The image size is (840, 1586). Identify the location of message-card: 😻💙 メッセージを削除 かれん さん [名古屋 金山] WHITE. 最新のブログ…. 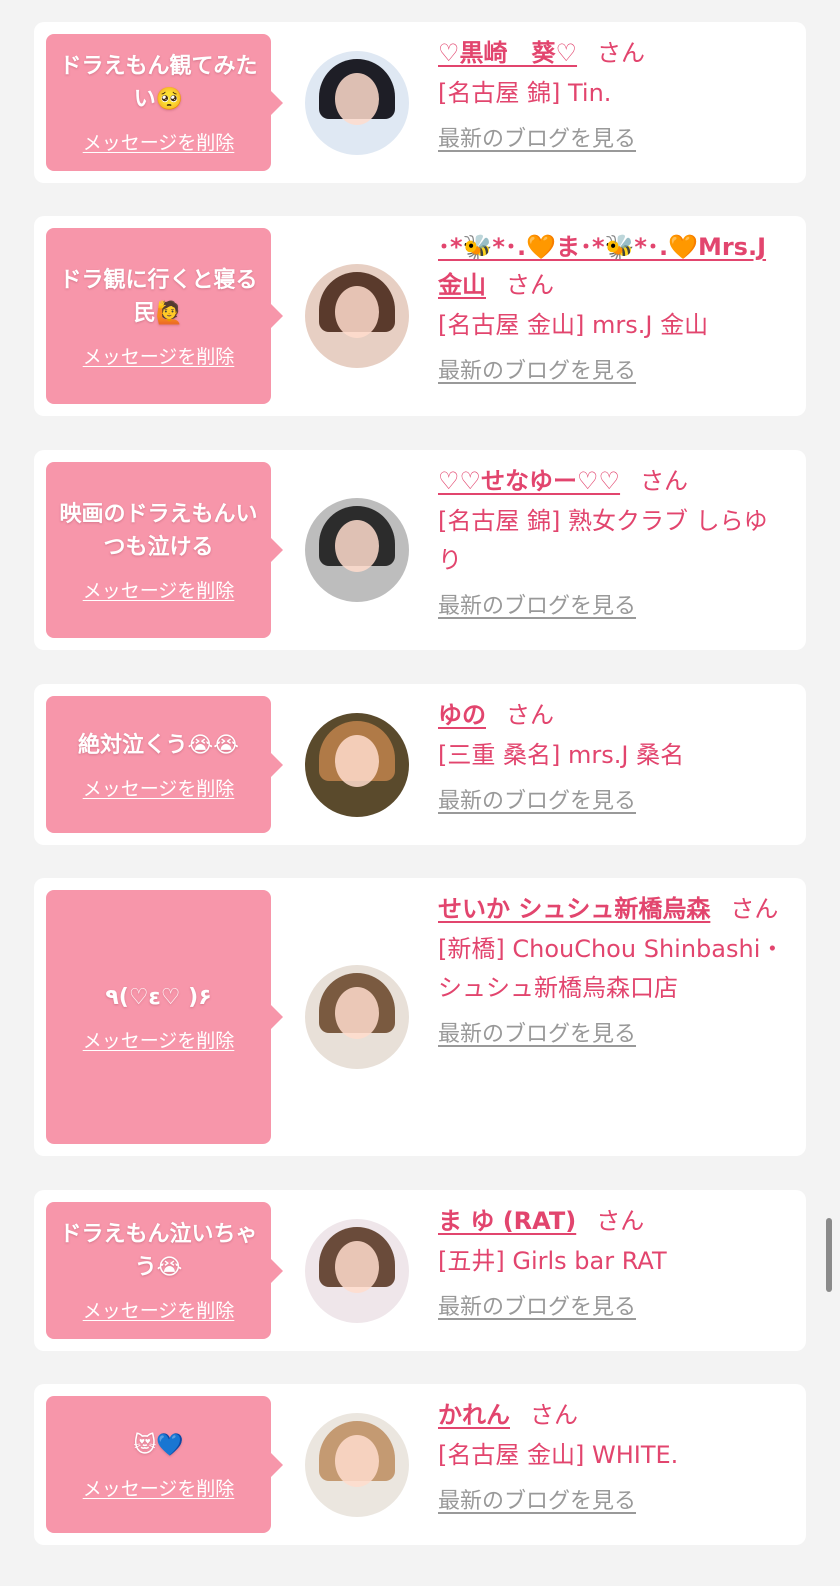
(420, 1464).